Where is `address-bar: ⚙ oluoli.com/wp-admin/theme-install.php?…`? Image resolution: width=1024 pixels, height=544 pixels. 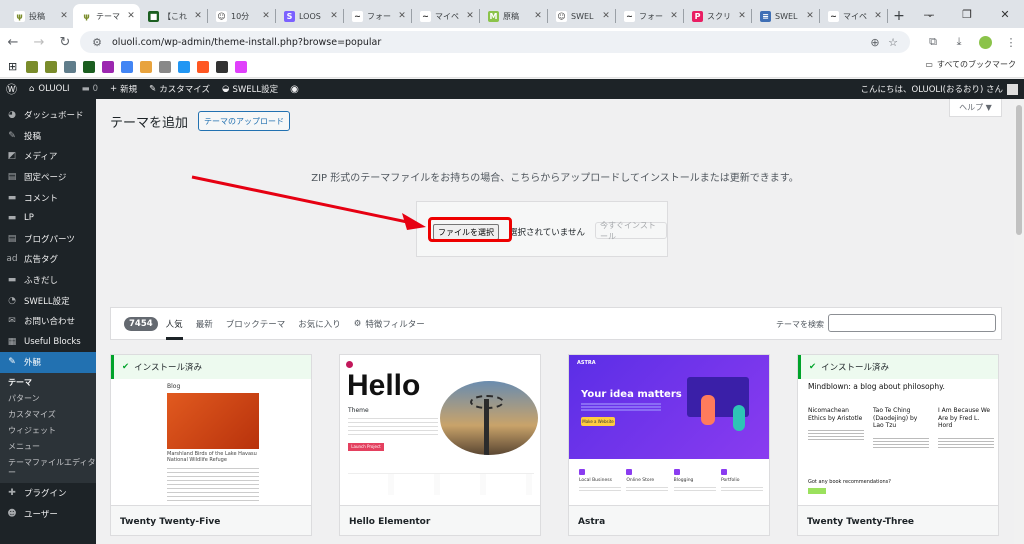
address-bar: ⚙ oluoli.com/wp-admin/theme-install.php?… is located at coordinates (495, 42).